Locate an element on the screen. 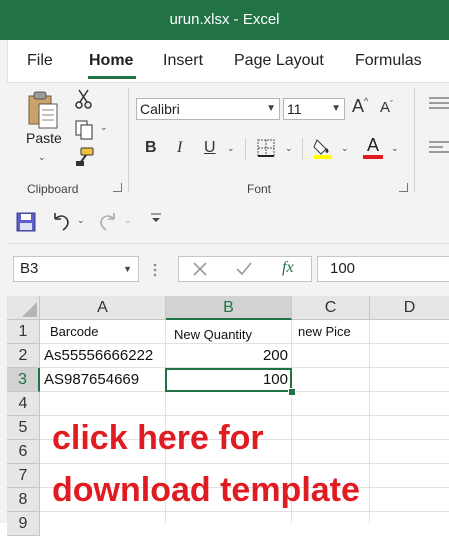 The height and width of the screenshot is (536, 449). paste-button is located at coordinates (44, 111).